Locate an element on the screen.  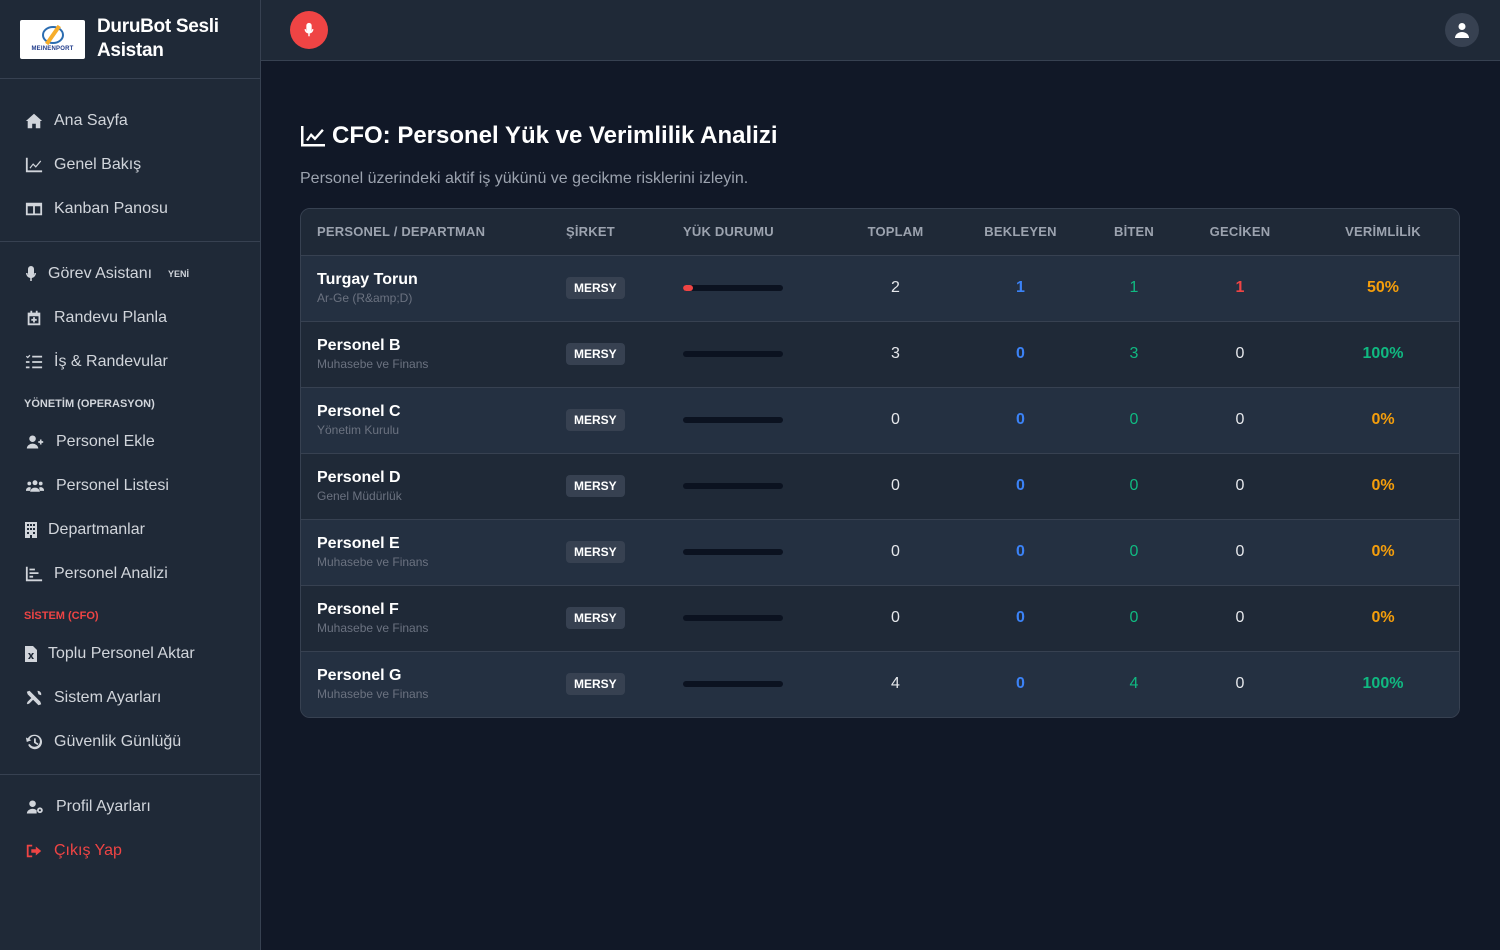
list-check-icon is located at coordinates (34, 362).